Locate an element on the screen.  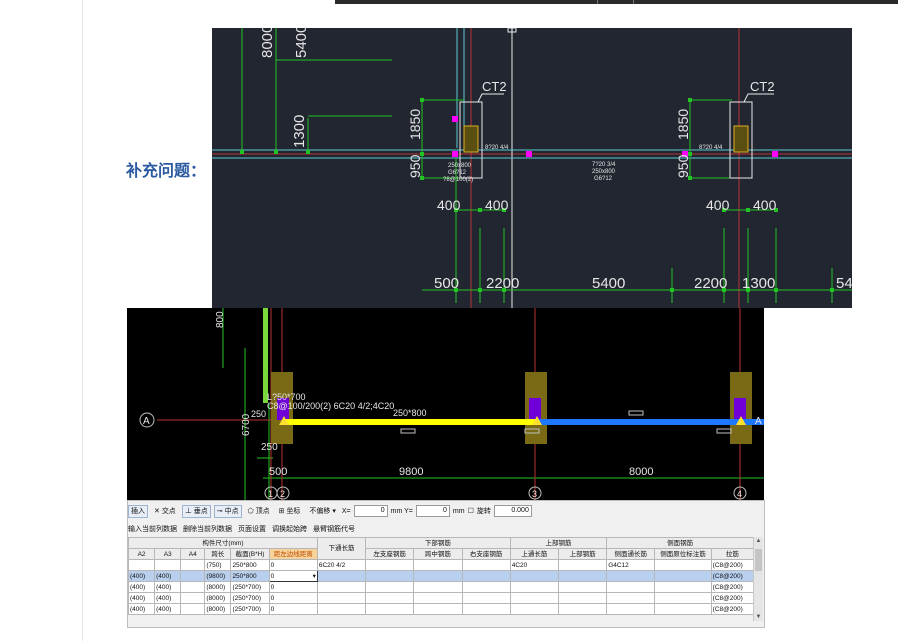
menu-cantilever-code: 悬臂钢筋代号 is located at coordinates (334, 529).